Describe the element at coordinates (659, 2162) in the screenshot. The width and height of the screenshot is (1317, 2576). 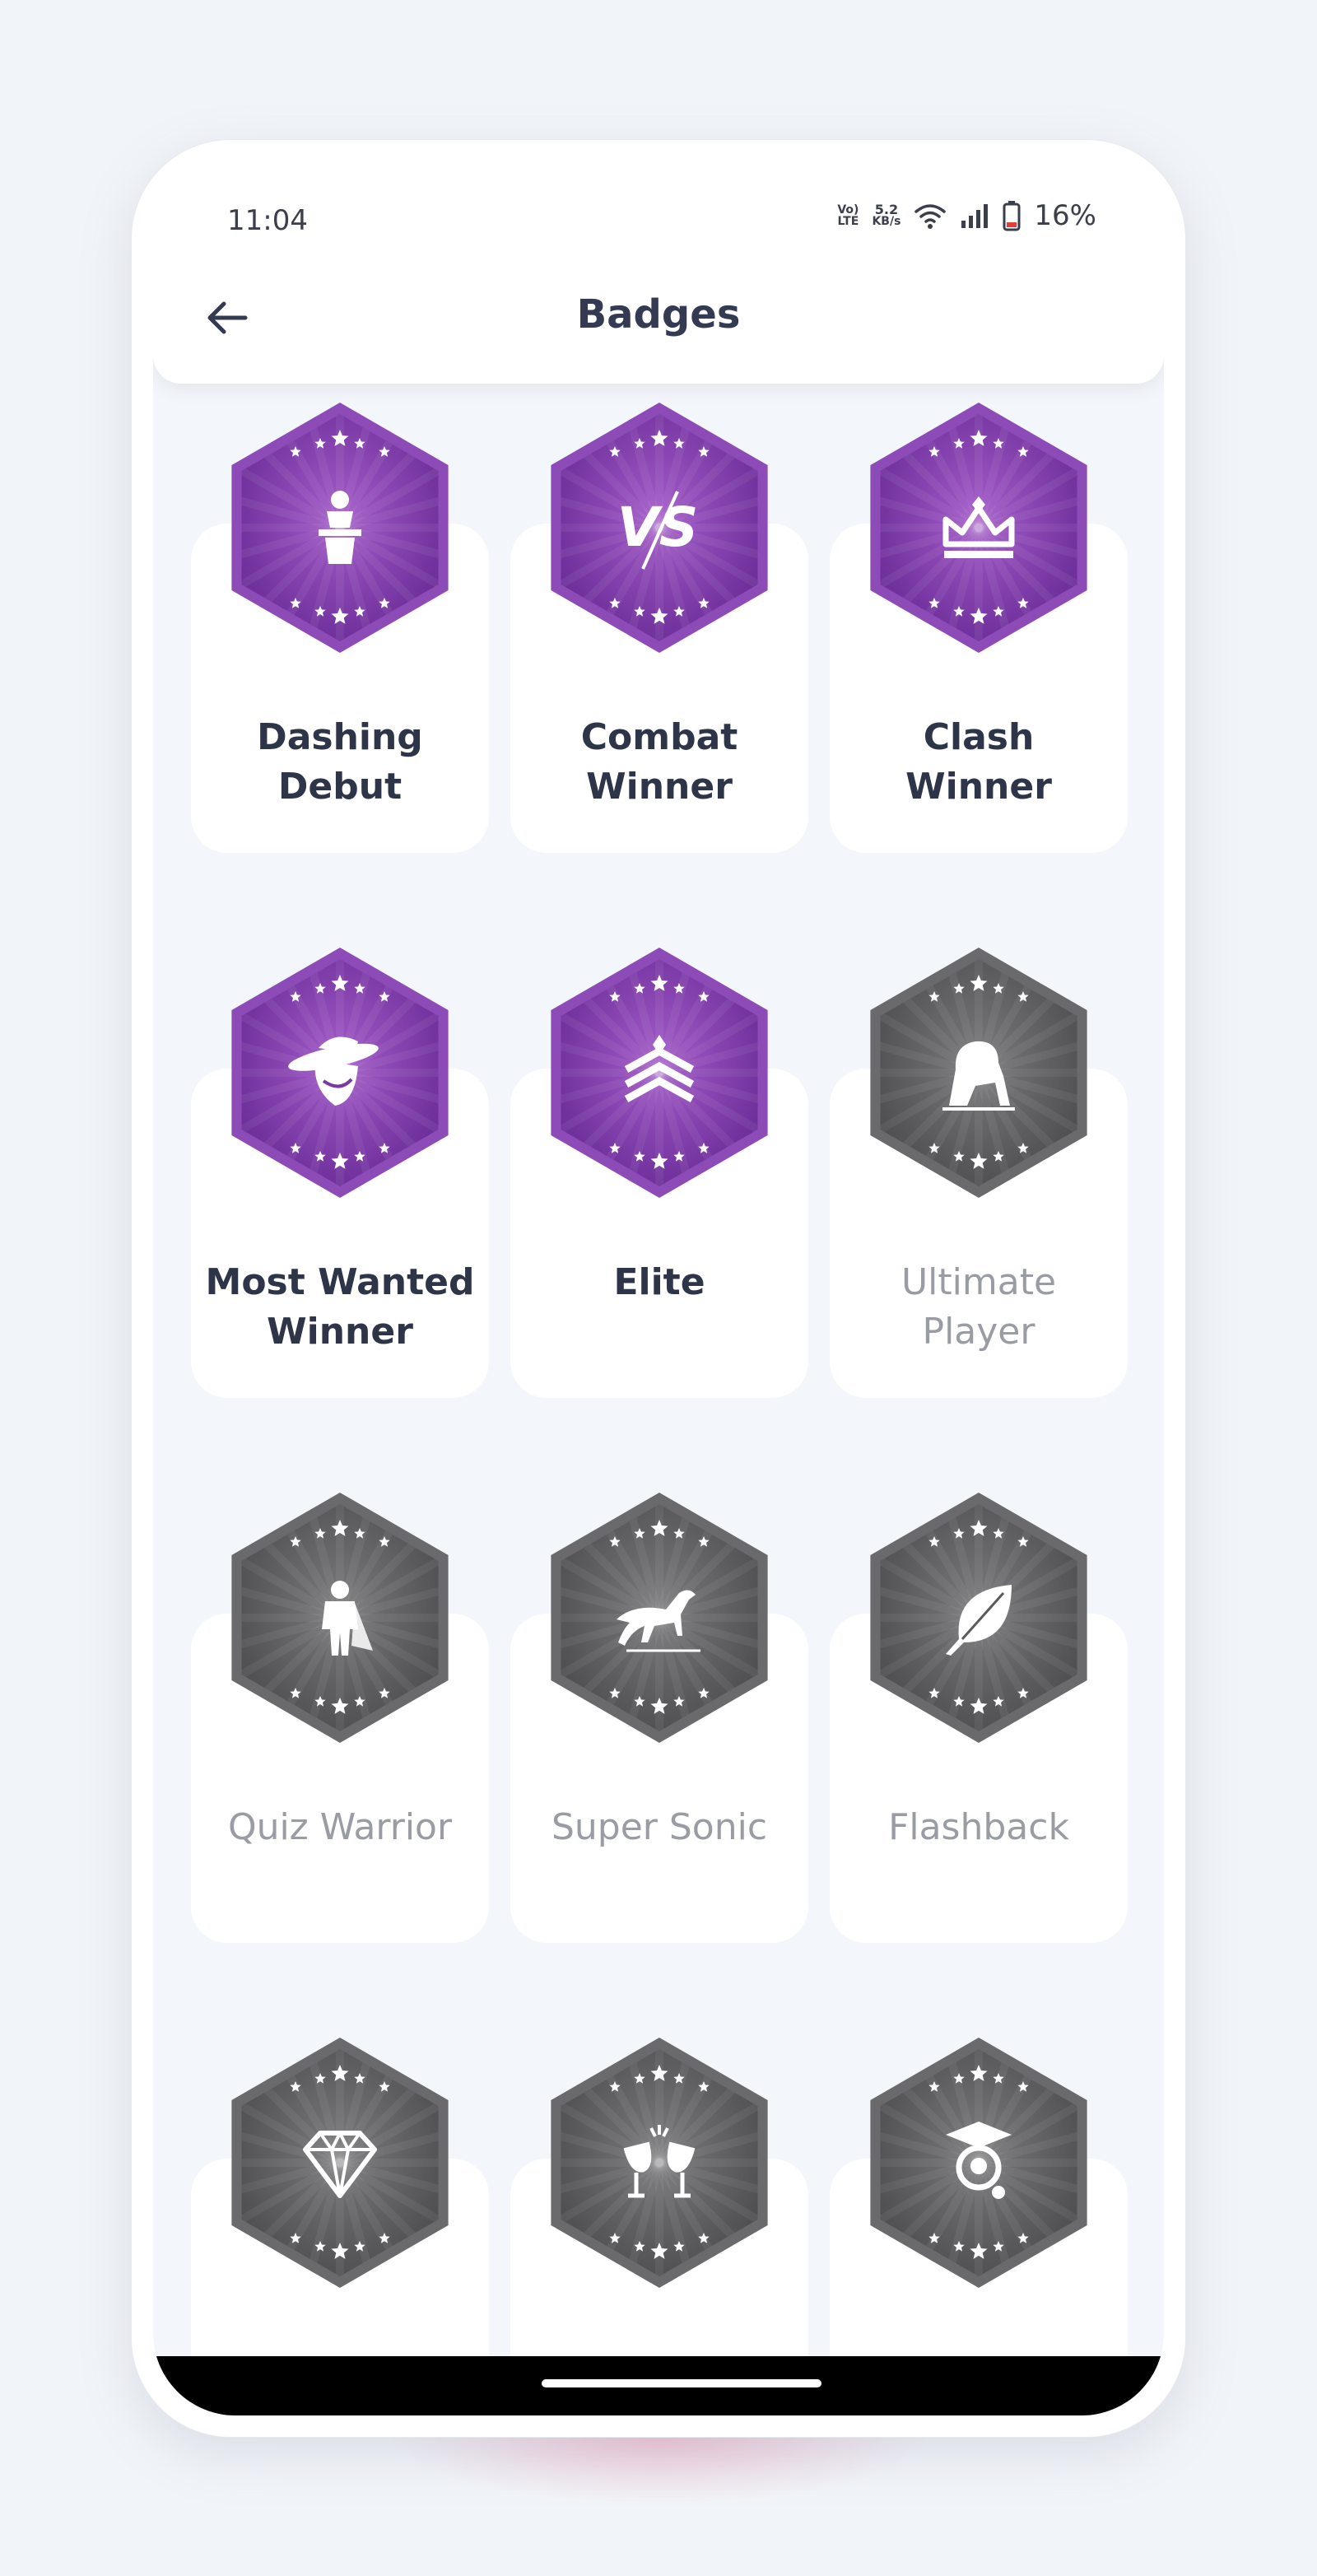
I see `cheers-glasses-badge-icon` at that location.